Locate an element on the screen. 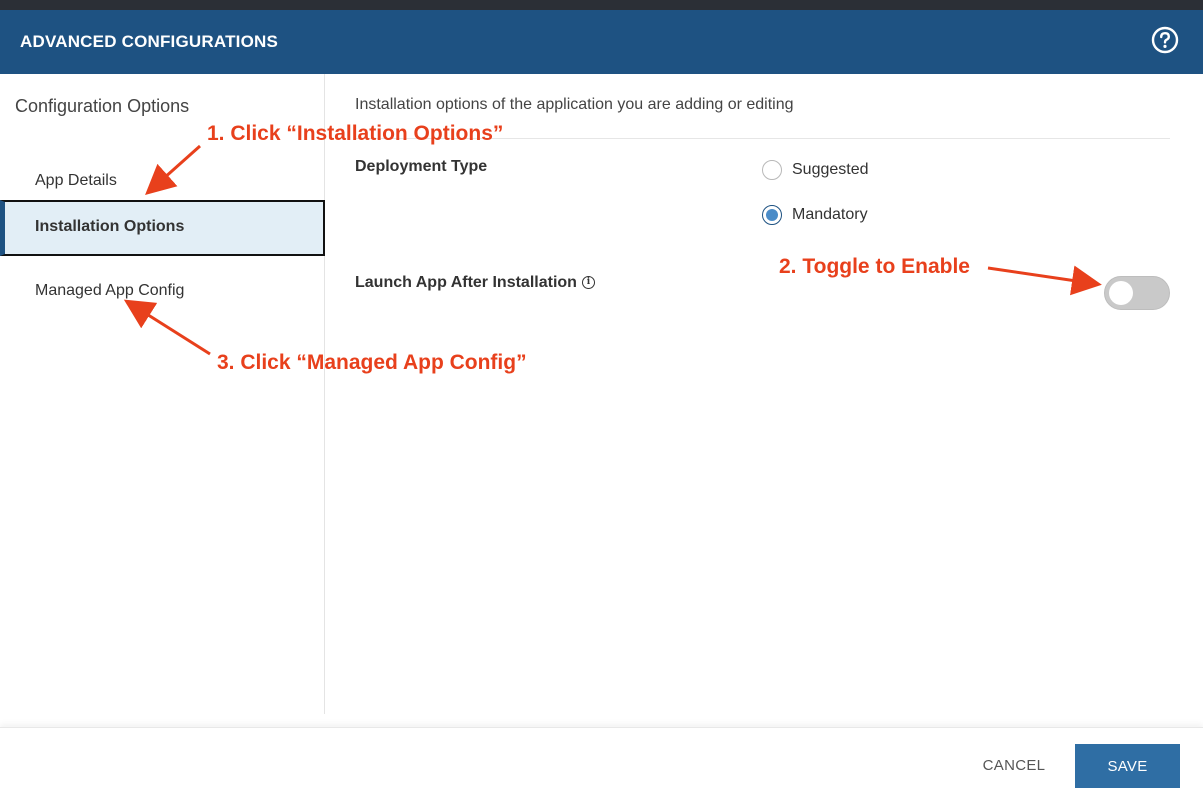  sidebar-item-label: Installation Options is located at coordinates (110, 226).